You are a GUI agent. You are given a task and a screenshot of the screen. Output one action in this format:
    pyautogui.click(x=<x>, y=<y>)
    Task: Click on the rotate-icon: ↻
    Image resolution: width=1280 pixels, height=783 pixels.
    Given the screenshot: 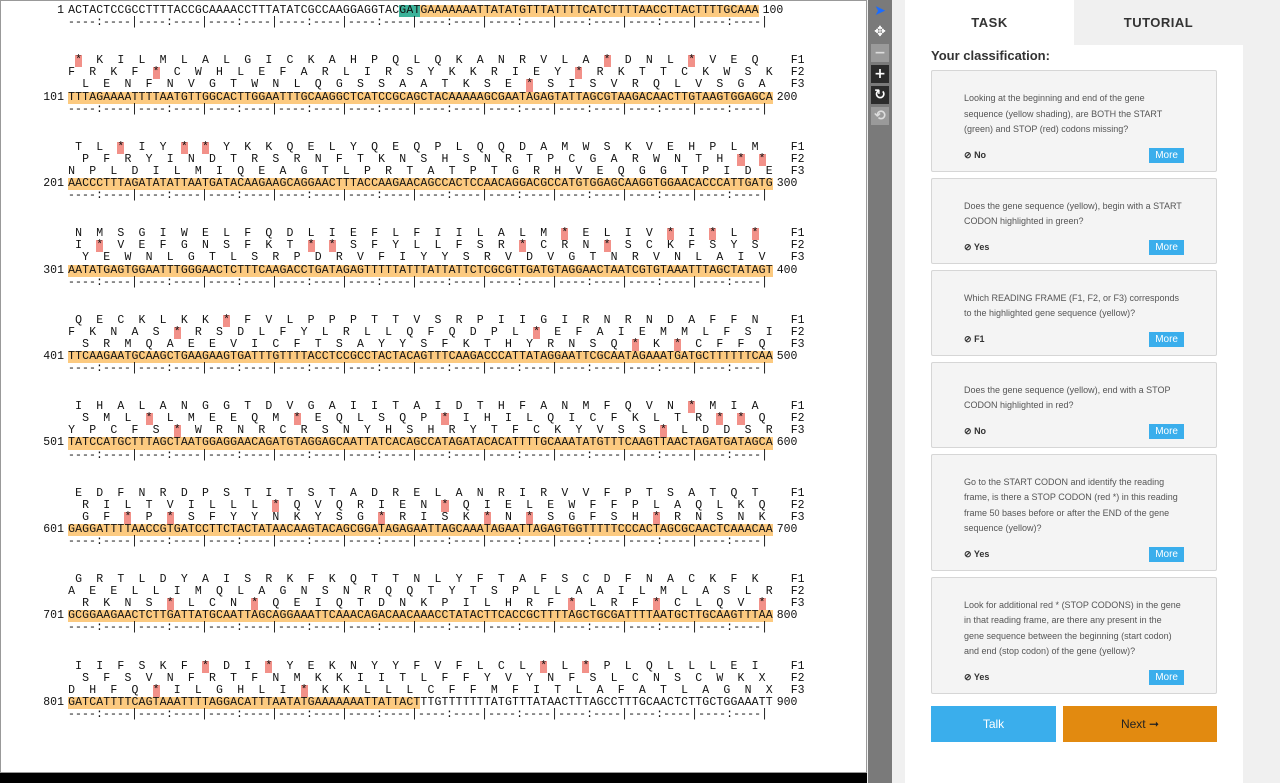 What is the action you would take?
    pyautogui.click(x=880, y=95)
    